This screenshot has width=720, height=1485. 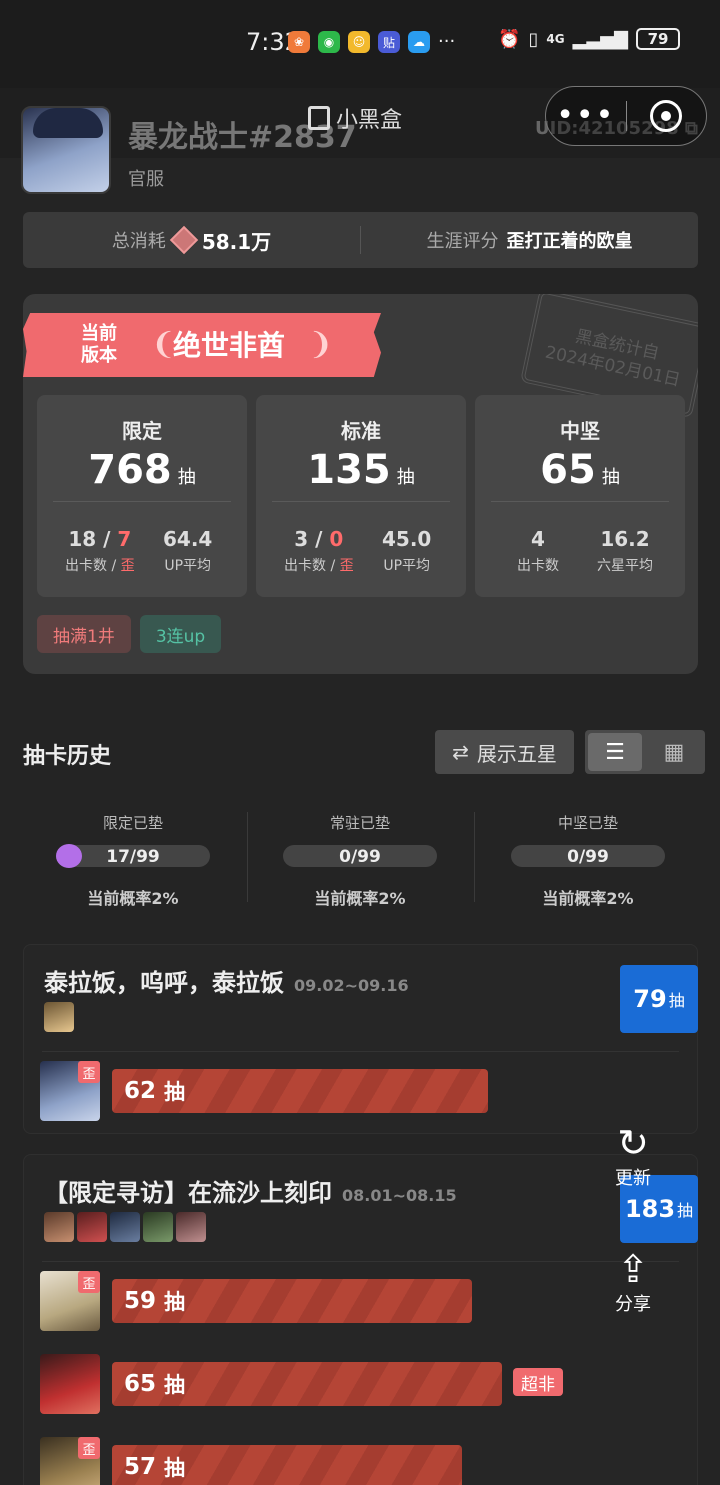 What do you see at coordinates (369, 120) in the screenshot?
I see `brand-name: 小黑盒` at bounding box center [369, 120].